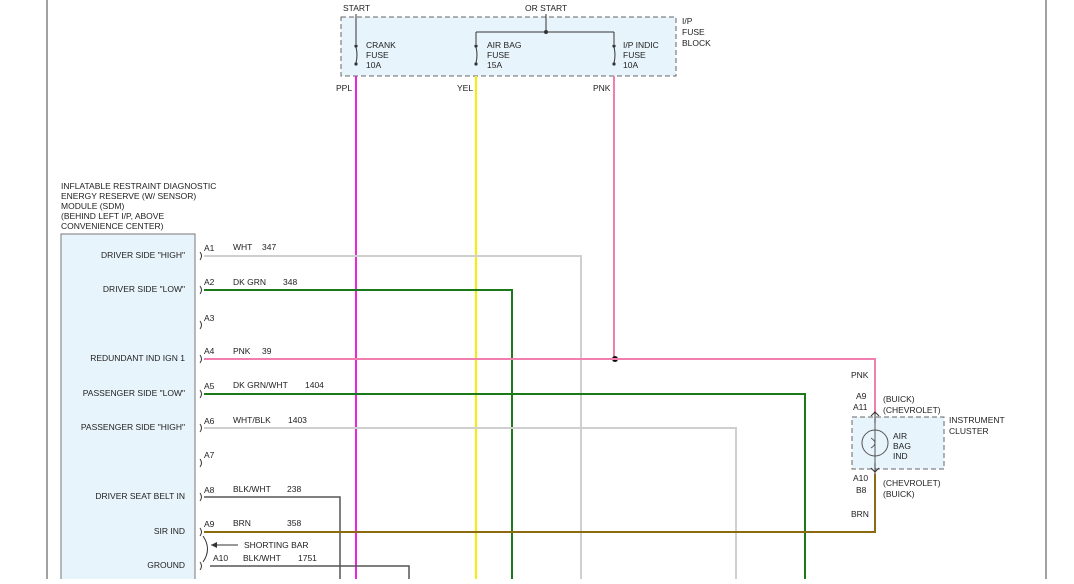  I want to click on circuit-number: 1404, so click(314, 385).